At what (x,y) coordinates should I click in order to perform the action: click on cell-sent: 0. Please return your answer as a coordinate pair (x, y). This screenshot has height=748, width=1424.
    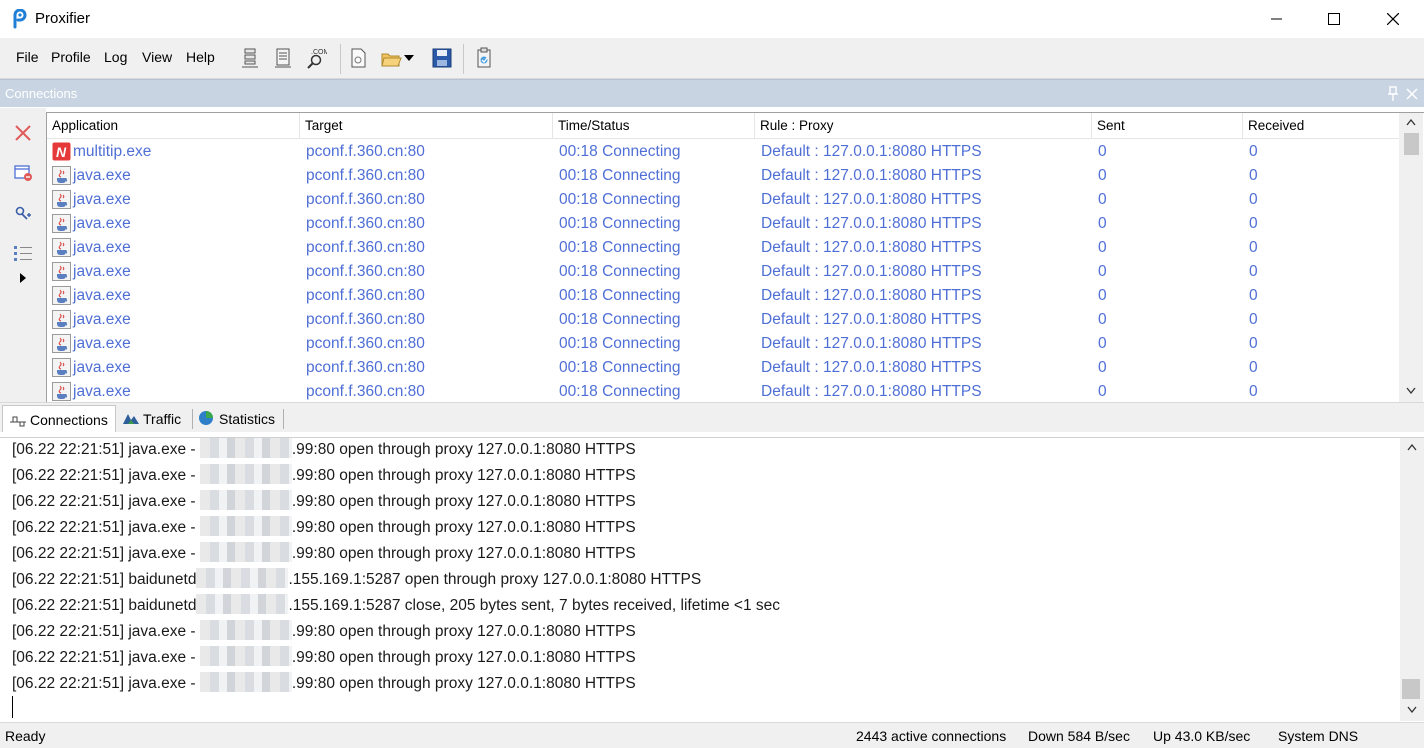
    Looking at the image, I should click on (1102, 367).